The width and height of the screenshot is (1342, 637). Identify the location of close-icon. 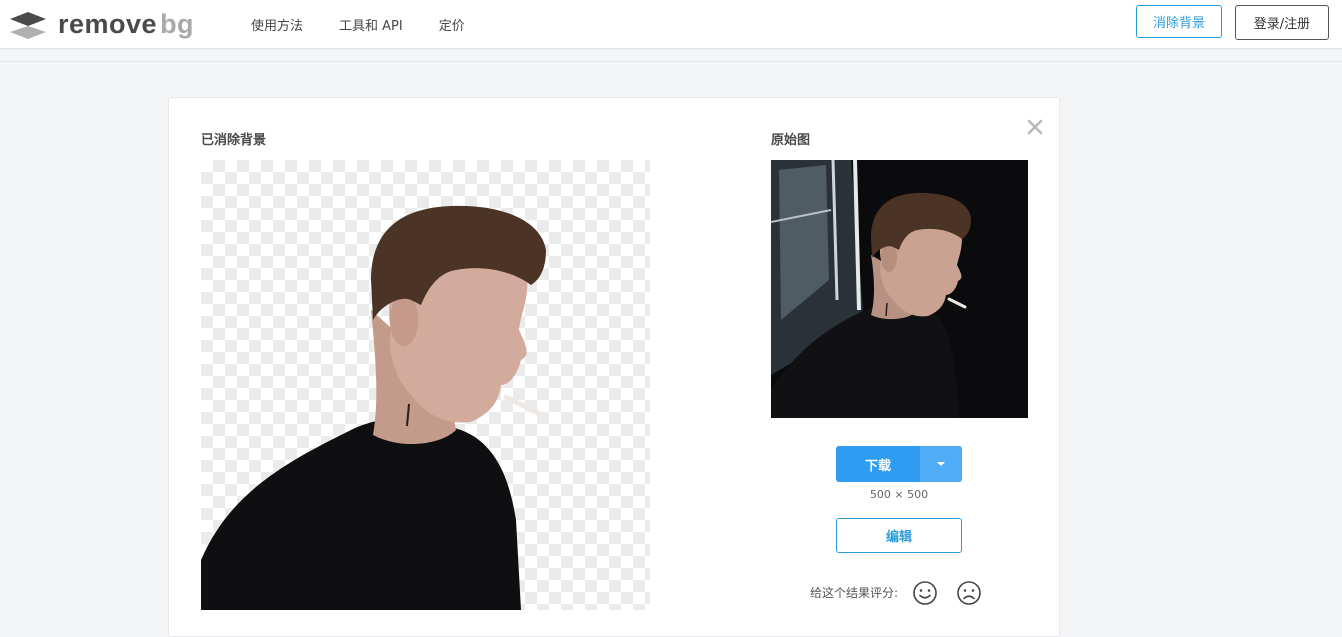
(1035, 127).